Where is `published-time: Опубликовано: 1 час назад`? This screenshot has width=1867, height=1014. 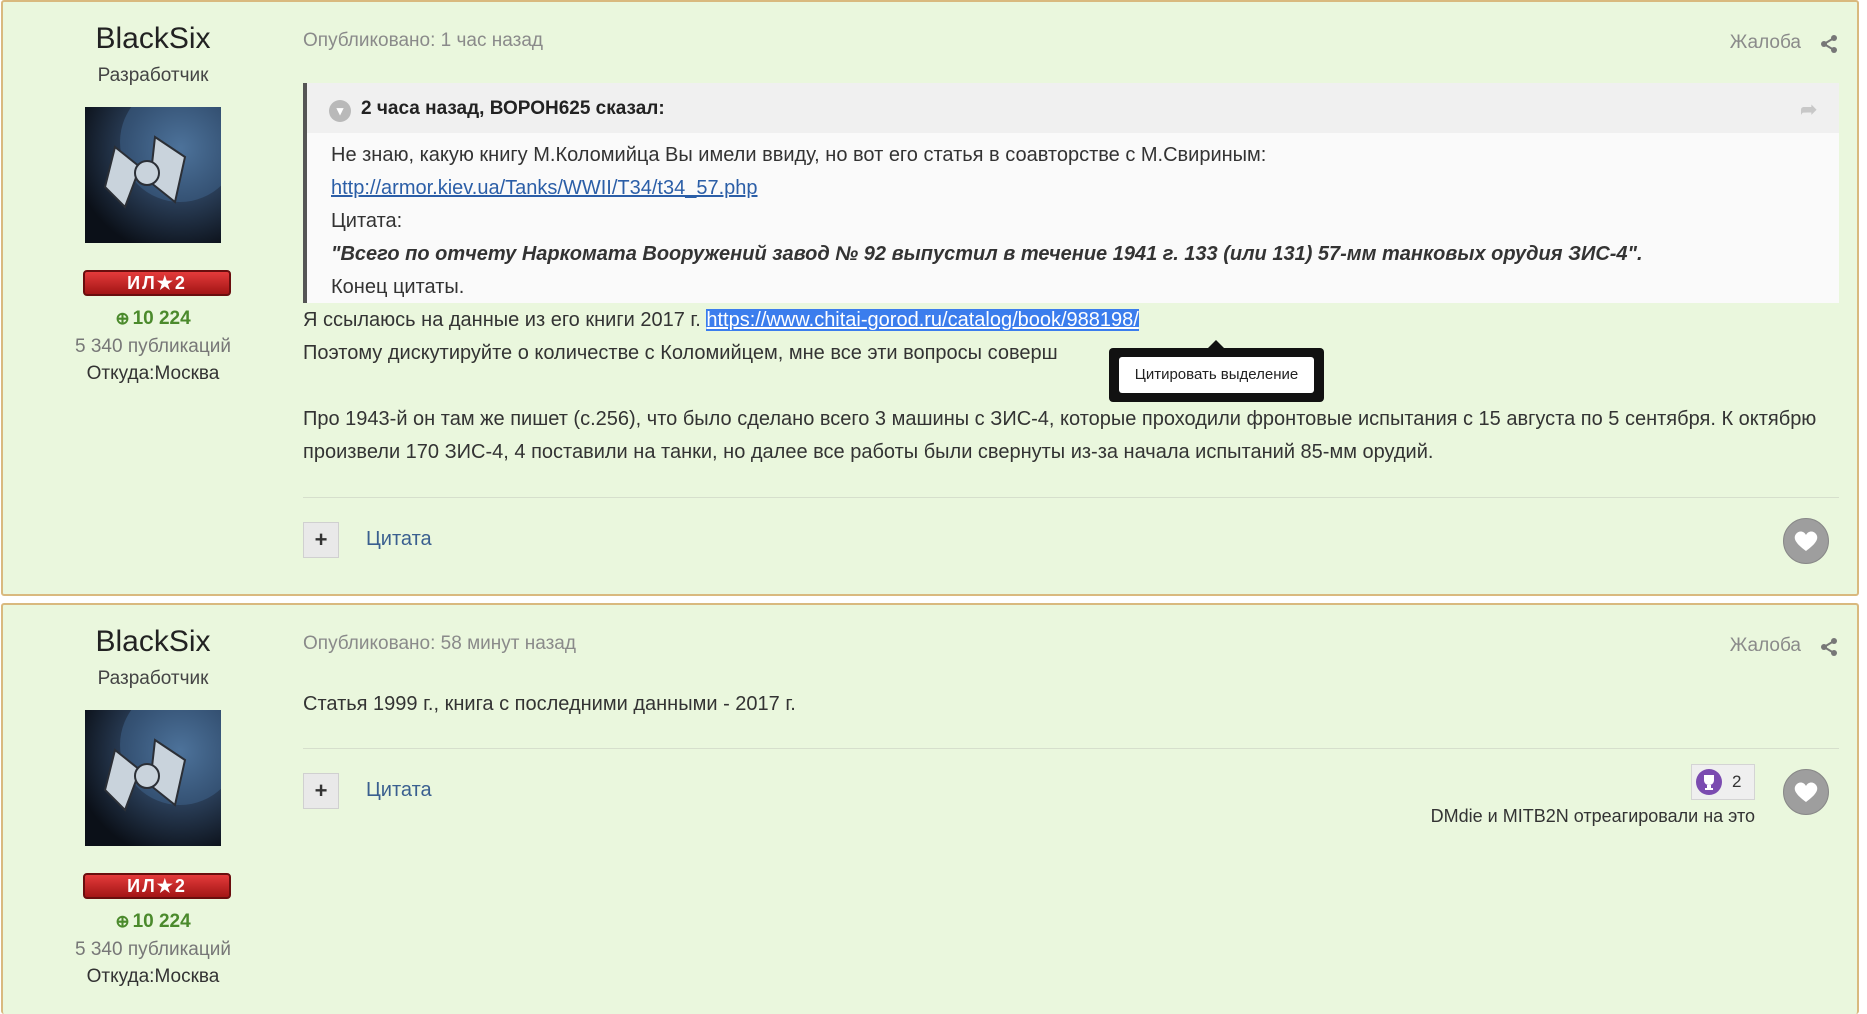 published-time: Опубликовано: 1 час назад is located at coordinates (423, 41).